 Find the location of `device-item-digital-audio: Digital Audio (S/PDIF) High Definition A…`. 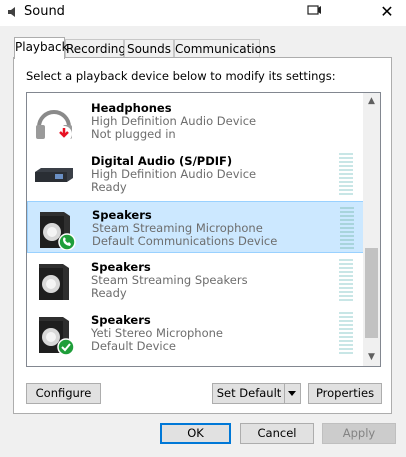

device-item-digital-audio: Digital Audio (S/PDIF) High Definition A… is located at coordinates (195, 174).